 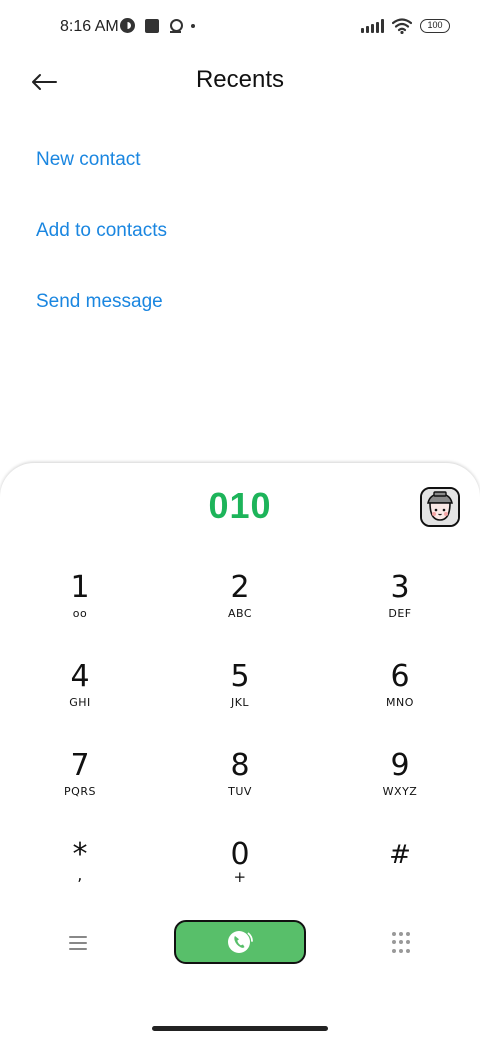 I want to click on key-digit: 7, so click(x=80, y=765).